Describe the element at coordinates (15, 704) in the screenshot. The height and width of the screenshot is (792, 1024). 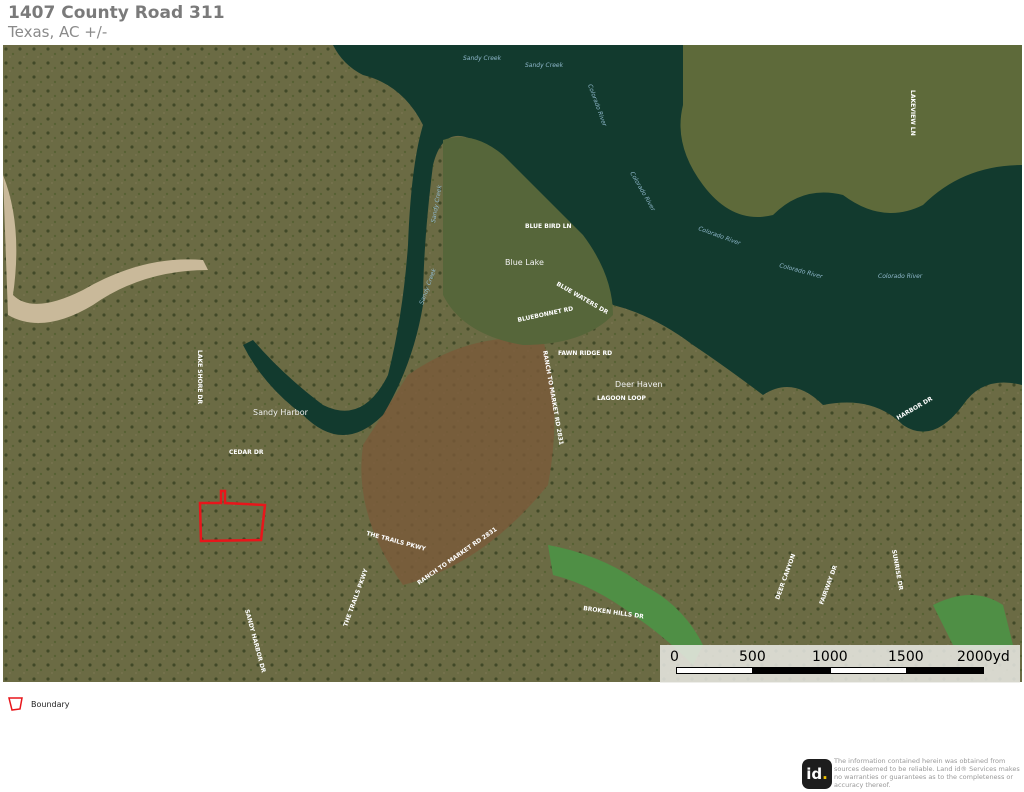
I see `boundary-legend-icon` at that location.